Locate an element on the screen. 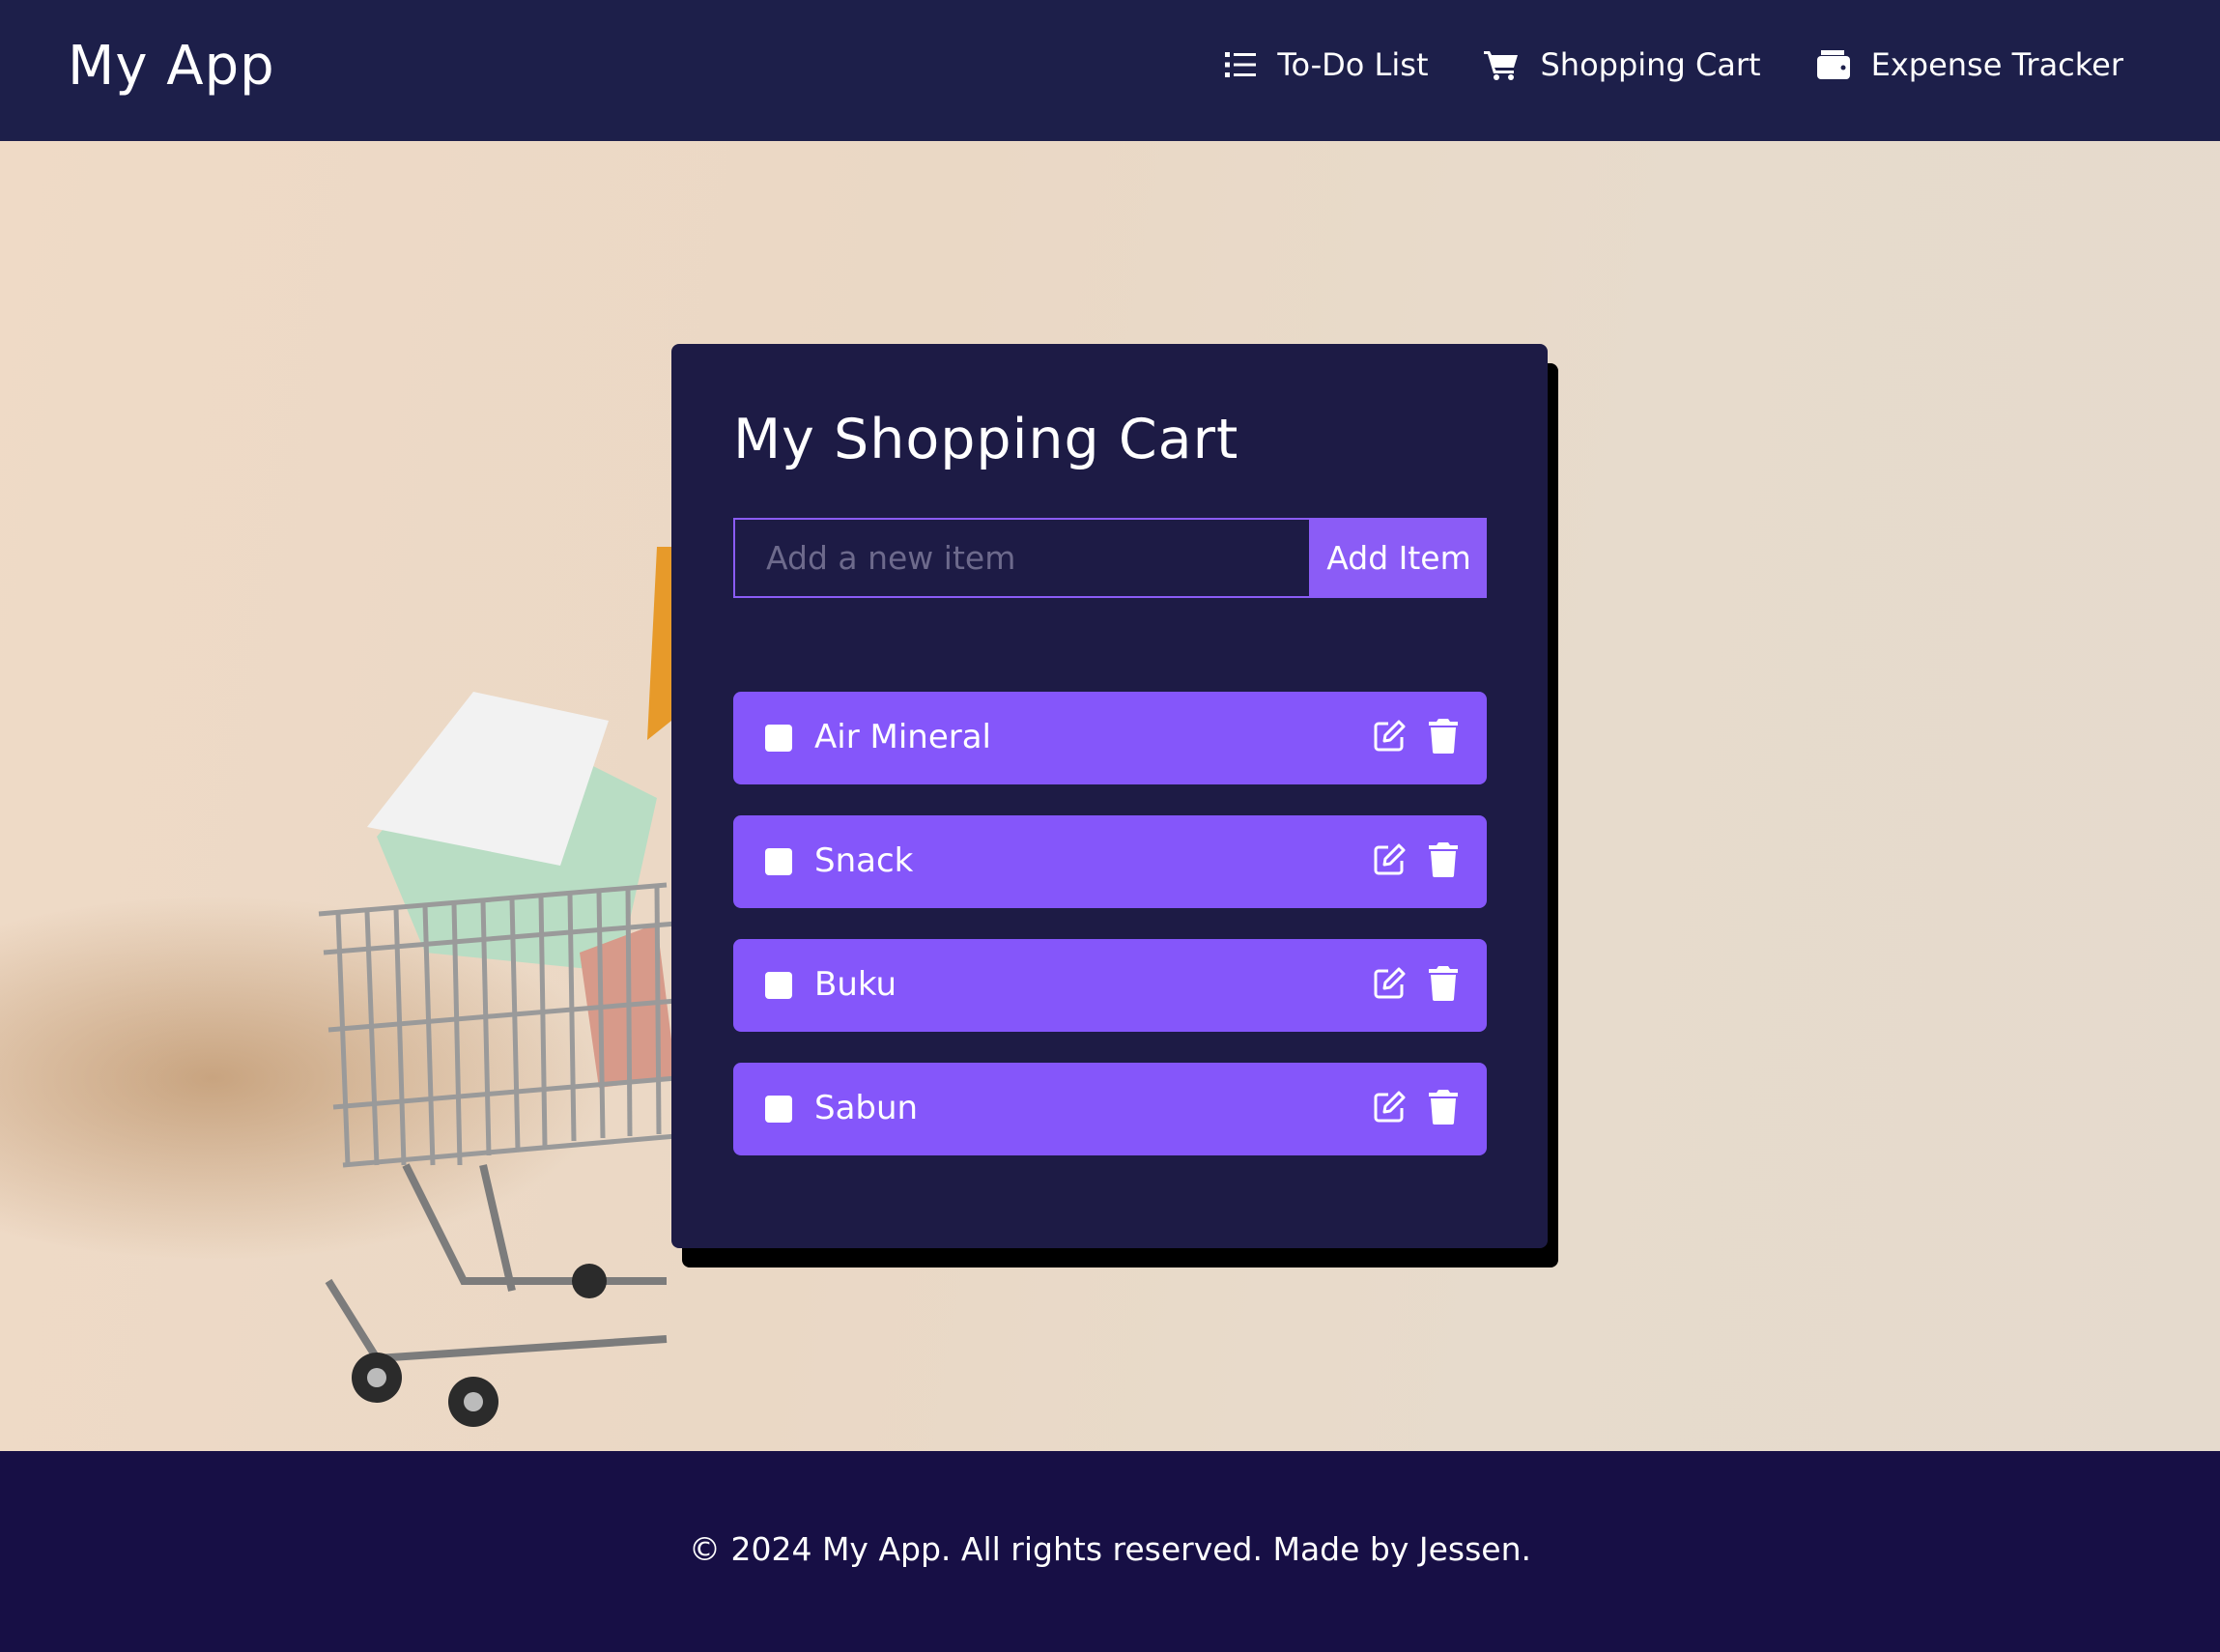 The height and width of the screenshot is (1652, 2220). main-nav: To-Do List Shopping Cart Expense Tracker is located at coordinates (1646, 64).